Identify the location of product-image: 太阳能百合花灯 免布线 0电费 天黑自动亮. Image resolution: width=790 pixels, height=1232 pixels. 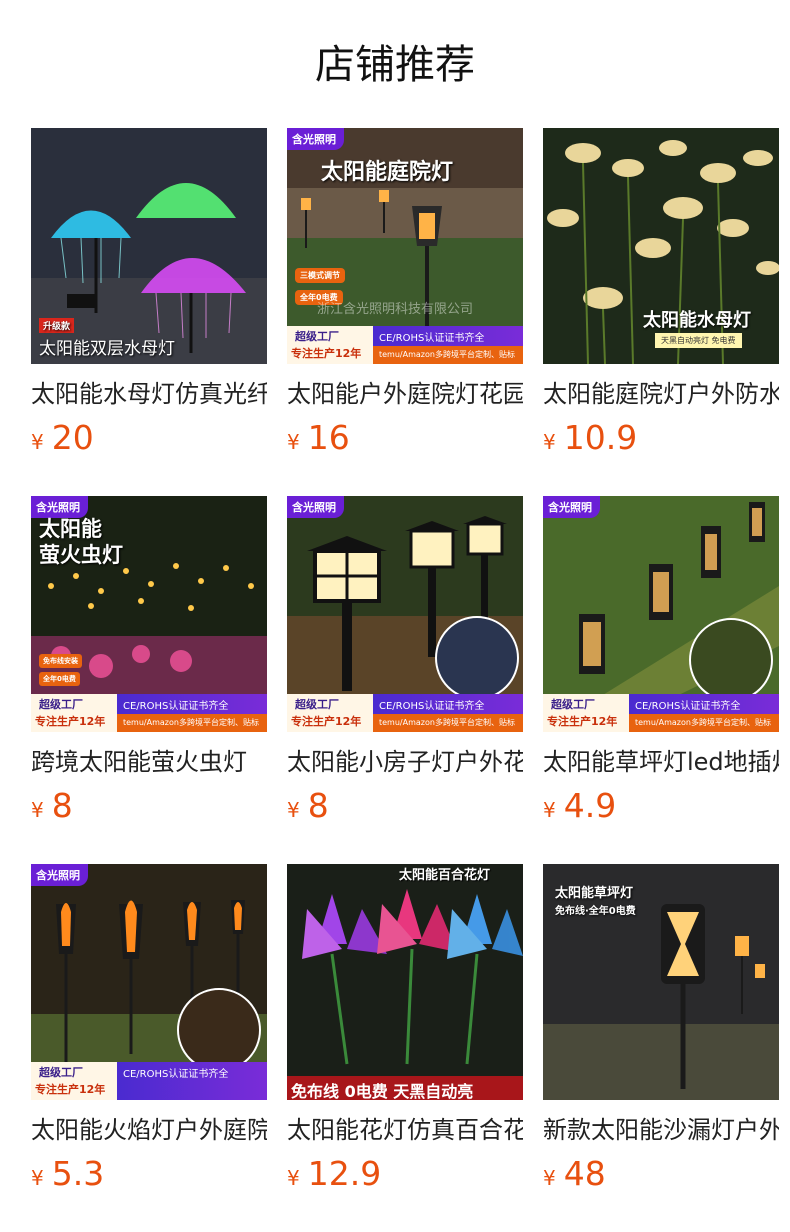
(405, 982).